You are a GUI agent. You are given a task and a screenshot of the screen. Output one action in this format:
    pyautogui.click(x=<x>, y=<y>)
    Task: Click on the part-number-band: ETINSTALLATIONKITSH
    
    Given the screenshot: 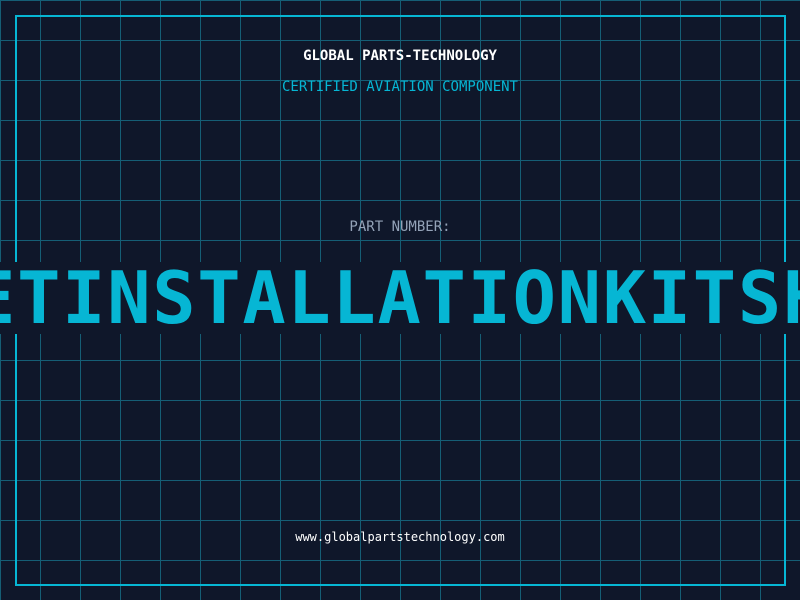 What is the action you would take?
    pyautogui.click(x=400, y=298)
    